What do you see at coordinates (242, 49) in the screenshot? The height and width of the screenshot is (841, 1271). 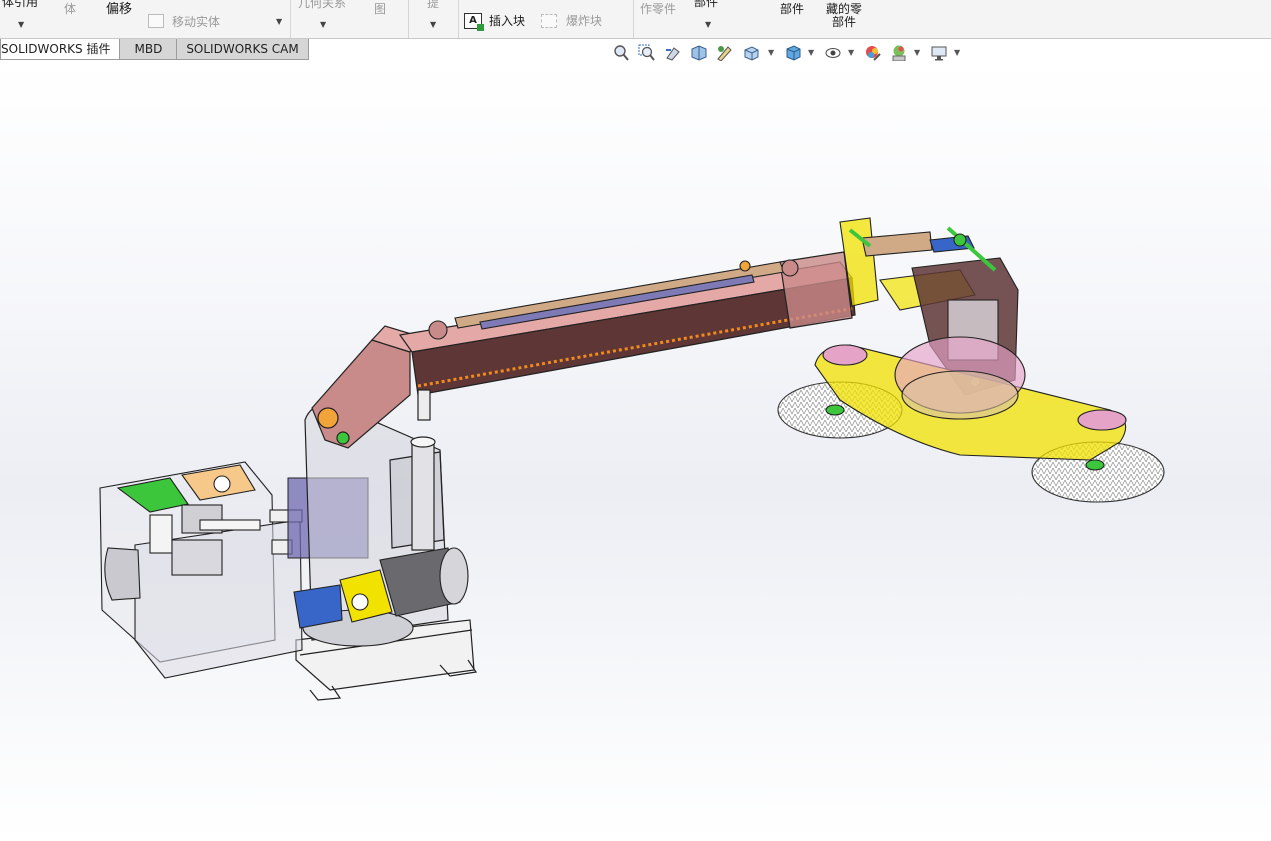 I see `tab-solidworks-cam: SOLIDWORKS CAM` at bounding box center [242, 49].